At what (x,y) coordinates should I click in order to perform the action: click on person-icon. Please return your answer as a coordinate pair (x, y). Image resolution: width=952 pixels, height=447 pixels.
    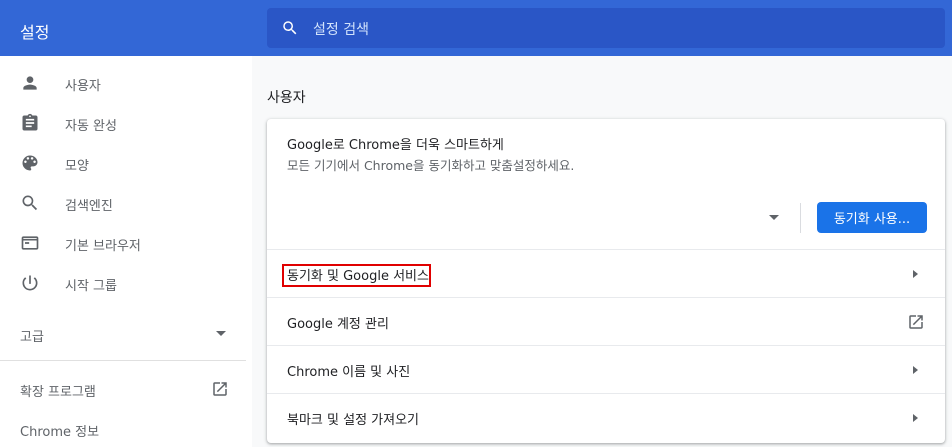
    Looking at the image, I should click on (30, 83).